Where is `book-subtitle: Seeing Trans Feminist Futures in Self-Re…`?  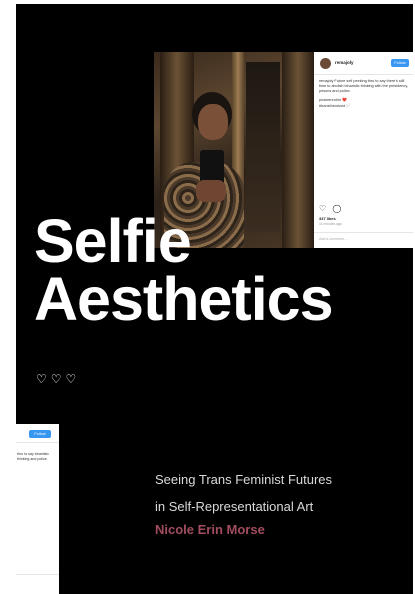 book-subtitle: Seeing Trans Feminist Futures in Self-Re… is located at coordinates (280, 493).